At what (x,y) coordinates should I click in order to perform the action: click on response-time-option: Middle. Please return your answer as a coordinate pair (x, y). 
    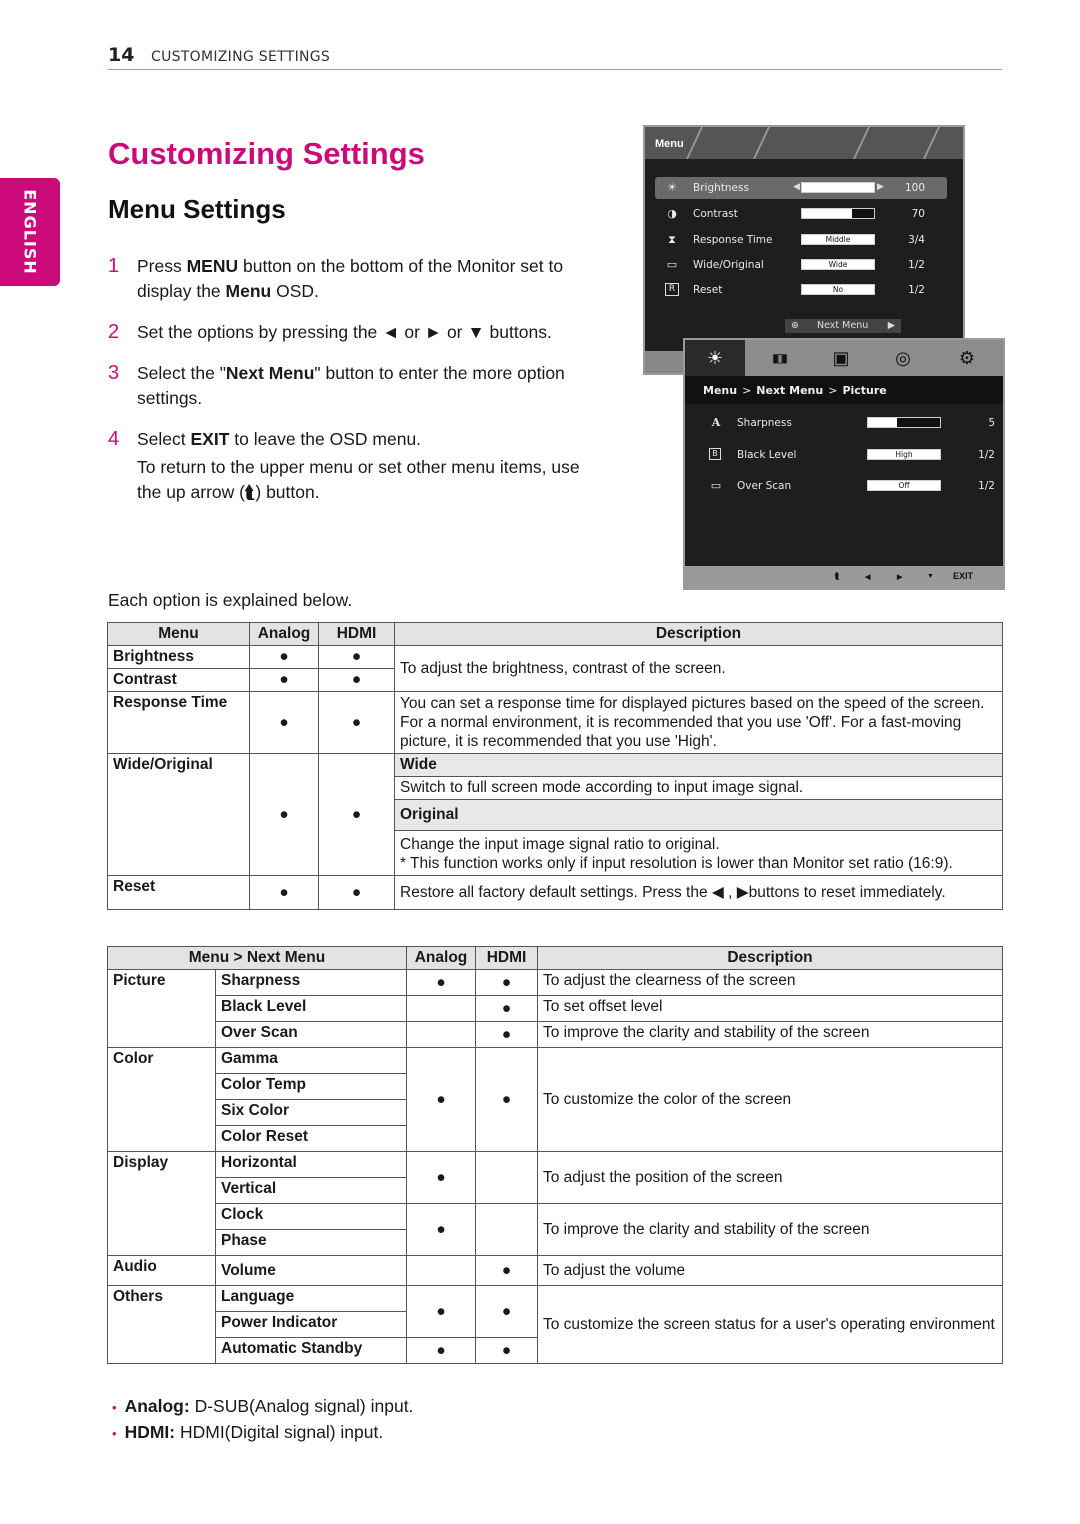
    Looking at the image, I should click on (838, 239).